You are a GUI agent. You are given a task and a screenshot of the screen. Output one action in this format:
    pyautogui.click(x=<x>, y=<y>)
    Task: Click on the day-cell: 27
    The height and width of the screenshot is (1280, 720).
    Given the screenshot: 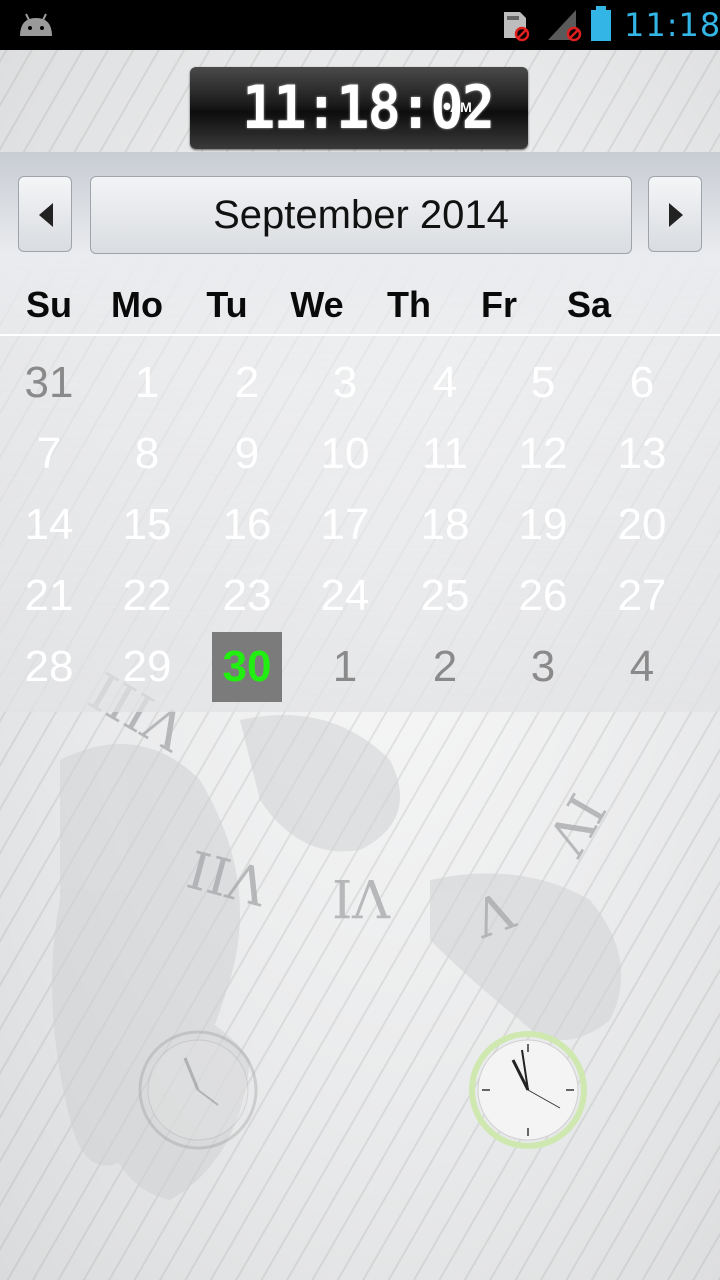 What is the action you would take?
    pyautogui.click(x=642, y=596)
    